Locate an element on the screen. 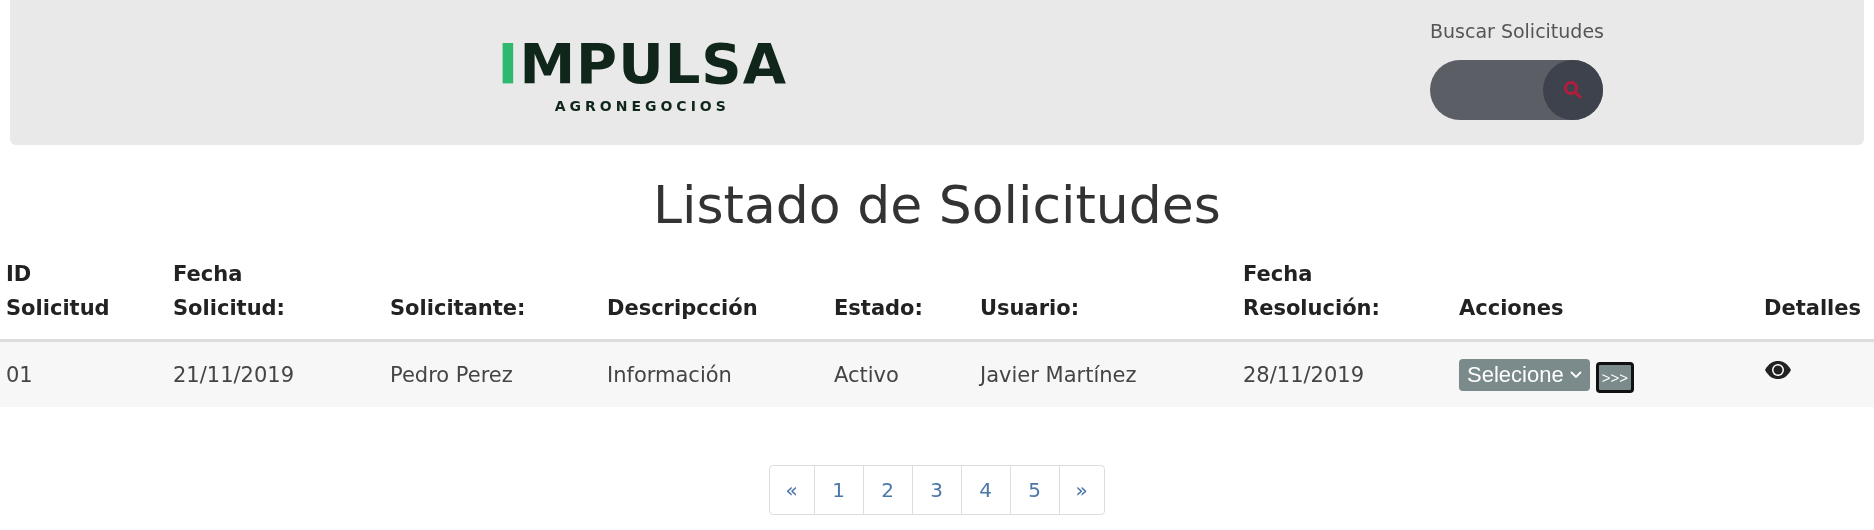 The width and height of the screenshot is (1874, 530). table-cell: Pedro Perez is located at coordinates (492, 373).